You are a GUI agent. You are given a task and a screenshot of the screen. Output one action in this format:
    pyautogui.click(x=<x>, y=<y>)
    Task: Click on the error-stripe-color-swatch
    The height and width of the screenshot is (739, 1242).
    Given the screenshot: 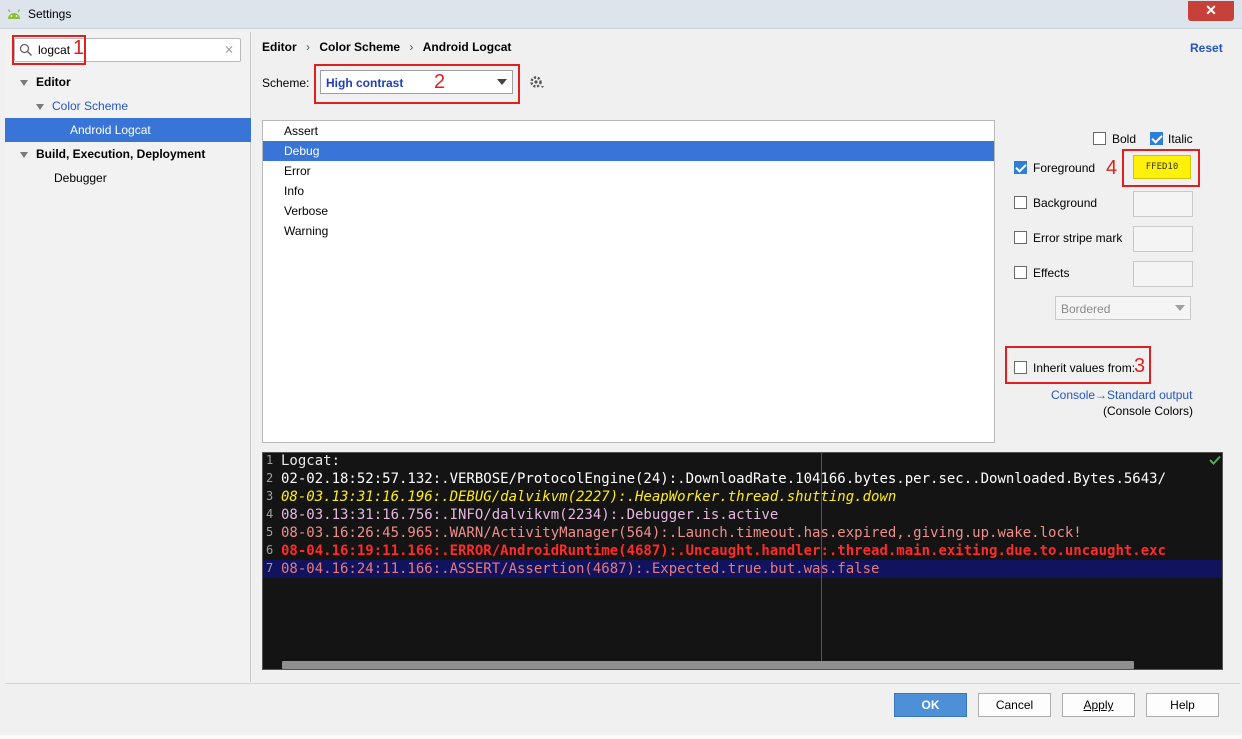 What is the action you would take?
    pyautogui.click(x=1163, y=239)
    